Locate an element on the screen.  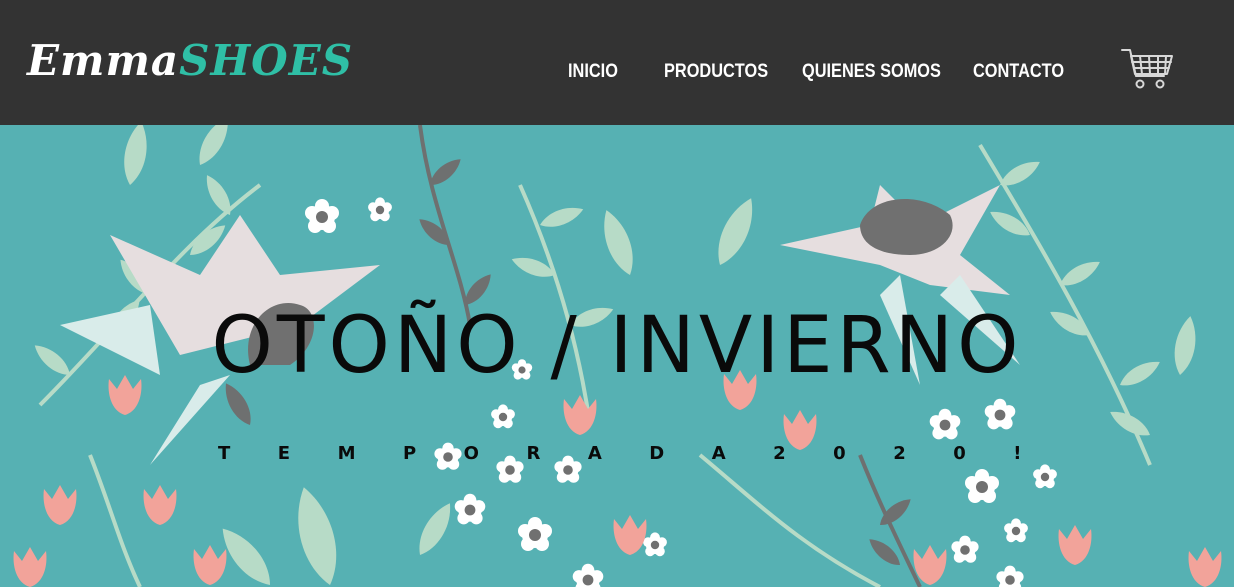
cart-button is located at coordinates (1147, 69).